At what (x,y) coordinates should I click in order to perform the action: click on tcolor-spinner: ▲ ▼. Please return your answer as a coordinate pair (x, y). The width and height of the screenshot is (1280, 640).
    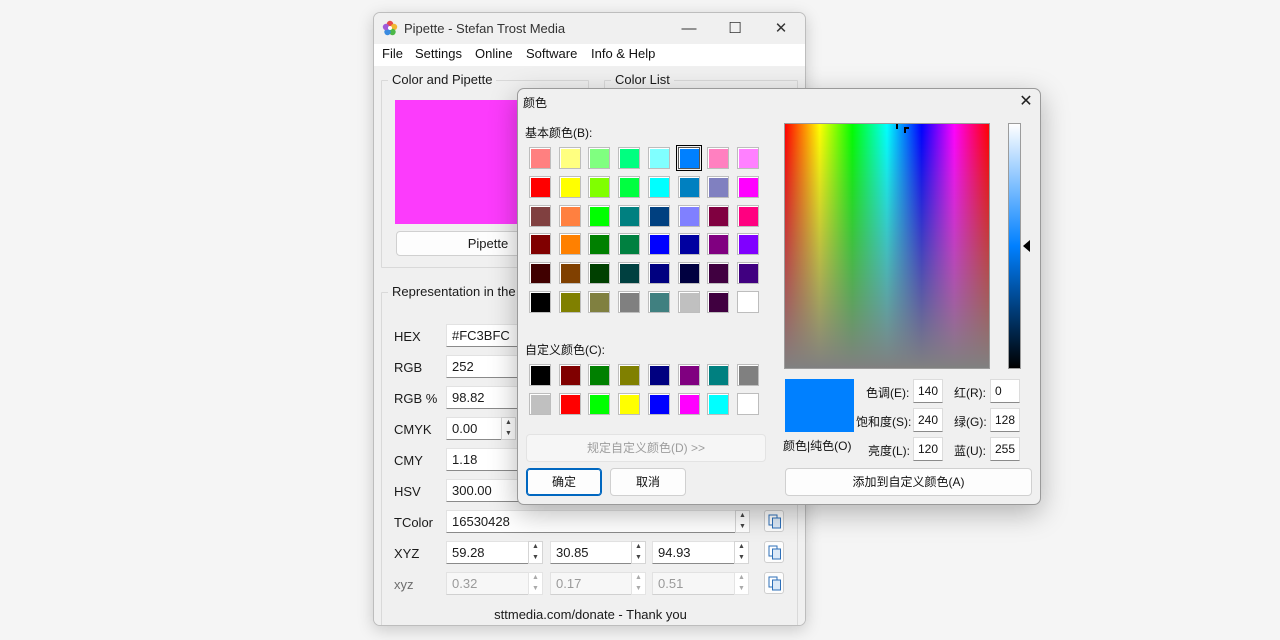
    Looking at the image, I should click on (742, 521).